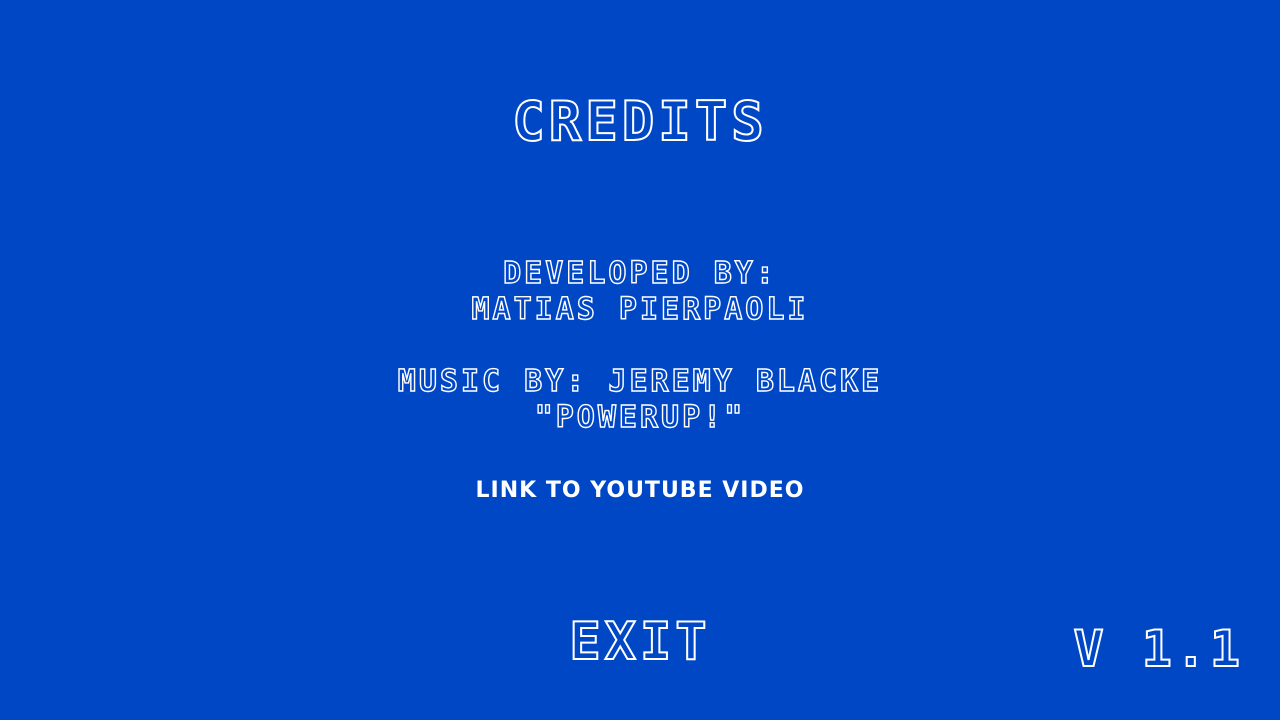 Image resolution: width=1280 pixels, height=720 pixels. Describe the element at coordinates (1158, 649) in the screenshot. I see `version-label: V 1.1` at that location.